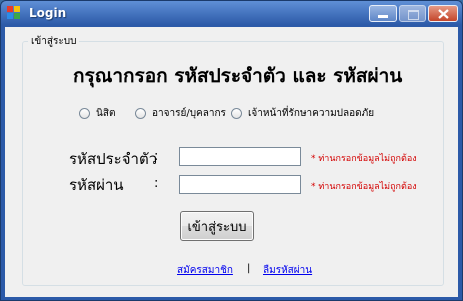  What do you see at coordinates (231, 13) in the screenshot?
I see `title-bar: Login` at bounding box center [231, 13].